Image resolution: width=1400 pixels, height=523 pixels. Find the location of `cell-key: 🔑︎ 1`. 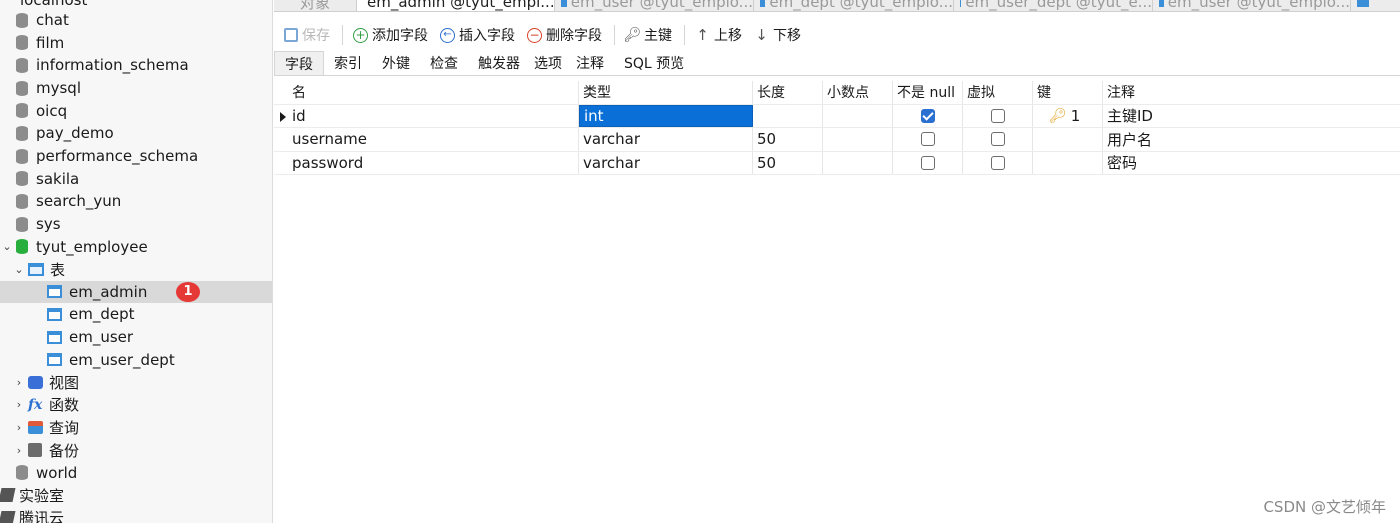

cell-key: 🔑︎ 1 is located at coordinates (1068, 115).